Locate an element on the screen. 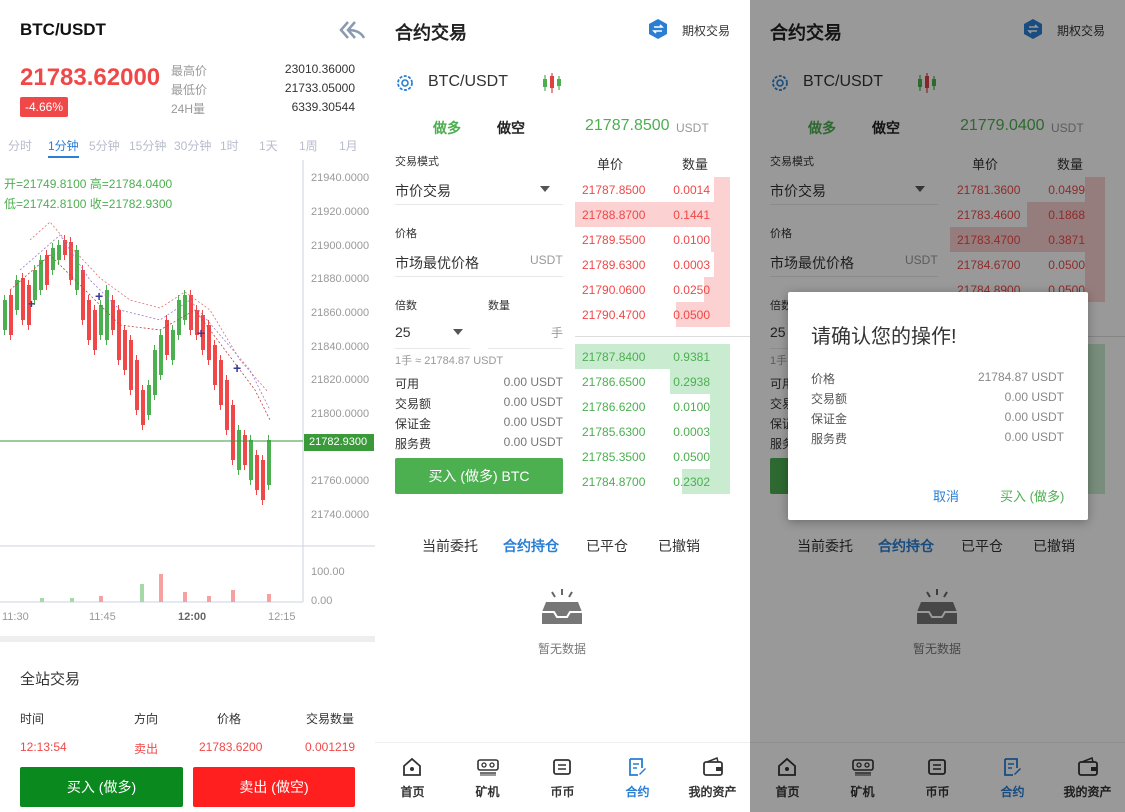 The image size is (1125, 812). dialog-amount-value: 0.00 USDT is located at coordinates (1034, 397).